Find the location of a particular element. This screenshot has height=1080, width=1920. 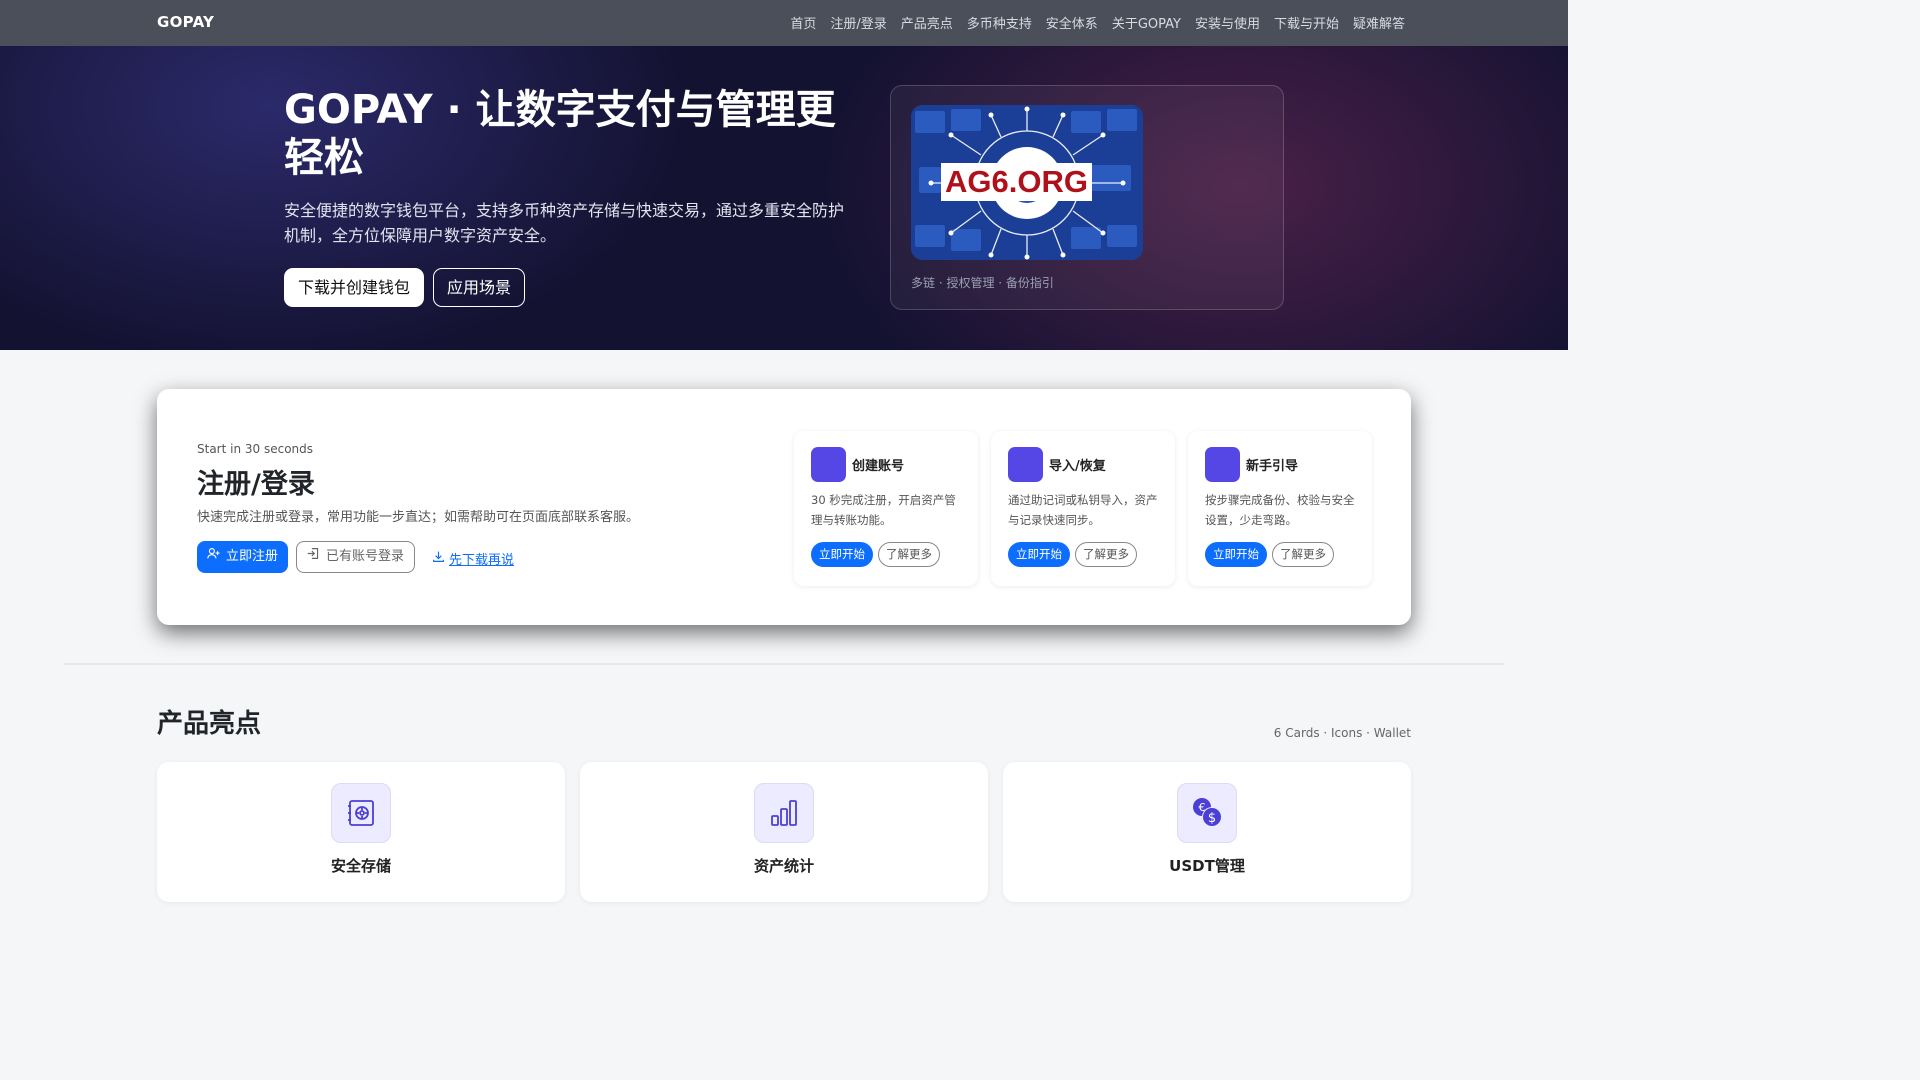

step-card-import-restore: 导入/恢复 通过助记词或私钥导入，资产与记录快速同步。 立即开始 了解更多 is located at coordinates (1083, 508).